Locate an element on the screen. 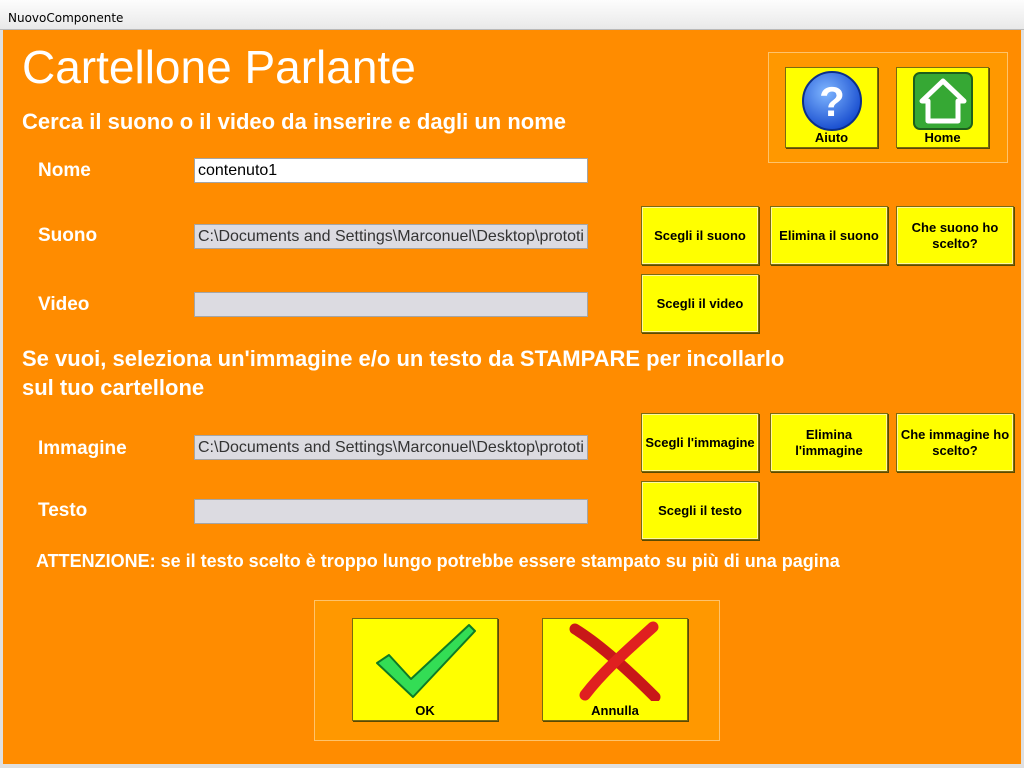 The image size is (1024, 768). suono-path-field is located at coordinates (391, 236).